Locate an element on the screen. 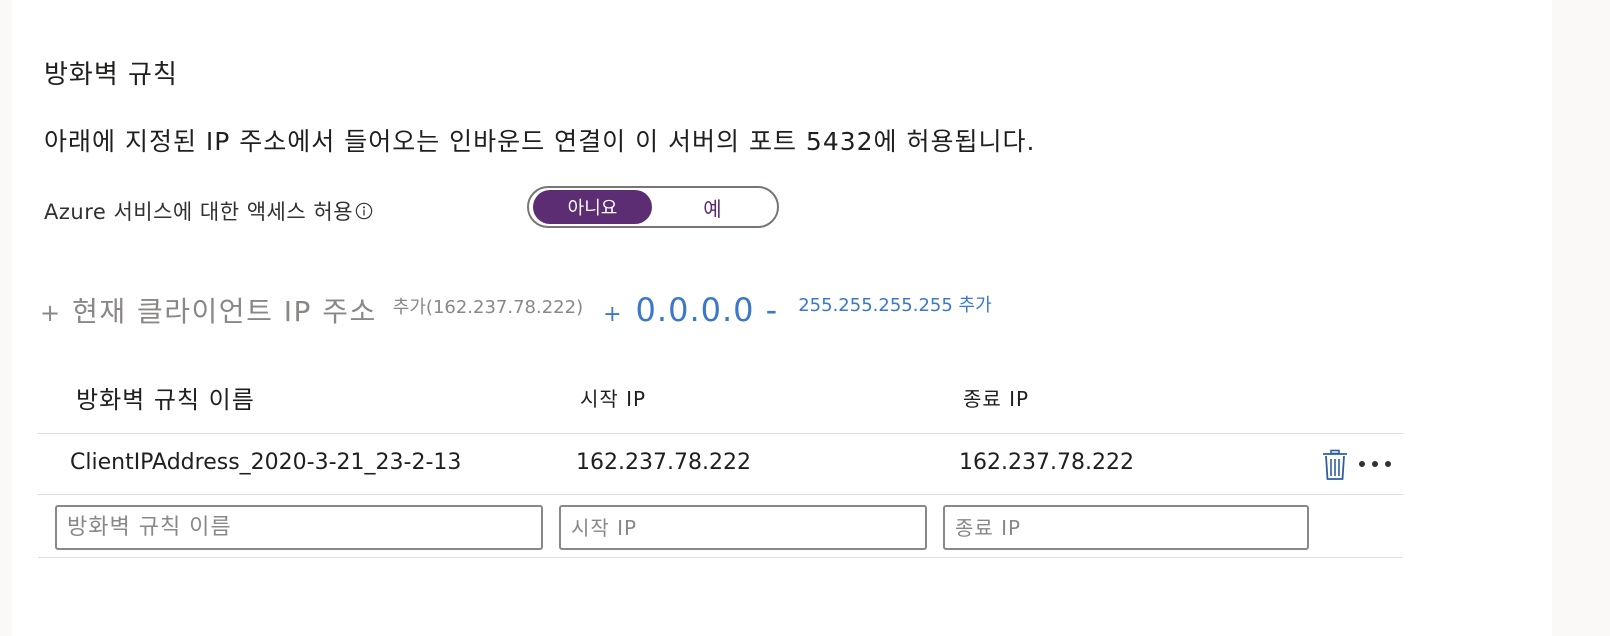  column-header-start-ip: 시작 IP is located at coordinates (613, 399).